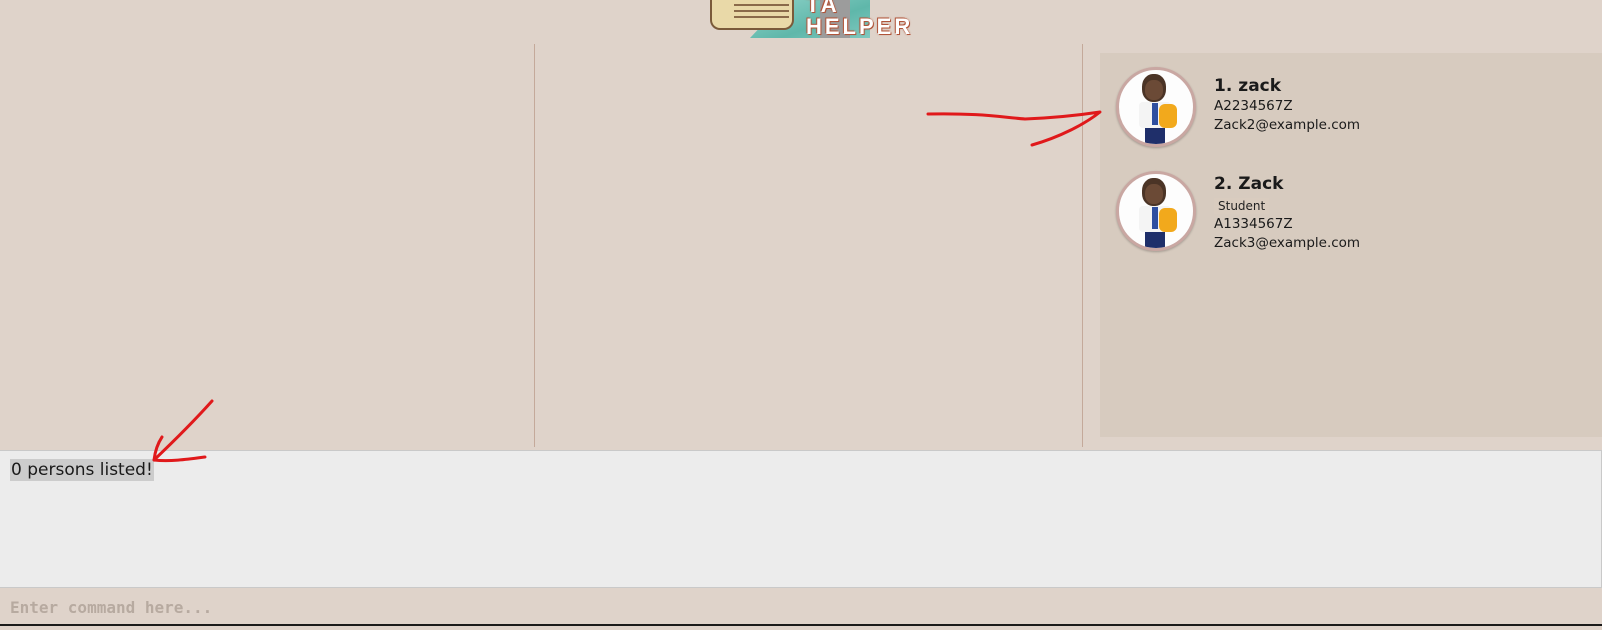 Image resolution: width=1602 pixels, height=630 pixels. I want to click on person-matric: A1334567Z, so click(1253, 224).